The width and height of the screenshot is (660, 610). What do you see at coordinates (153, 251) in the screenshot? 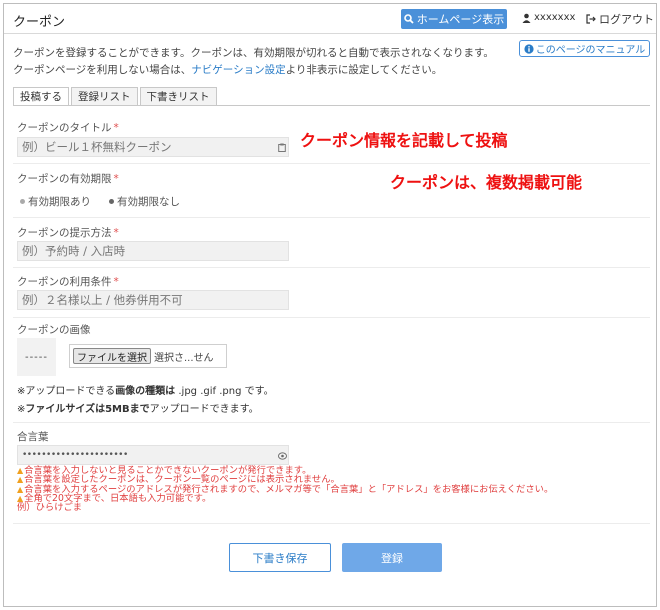
I see `coupon-present-input: 例）予約時 / 入店時` at bounding box center [153, 251].